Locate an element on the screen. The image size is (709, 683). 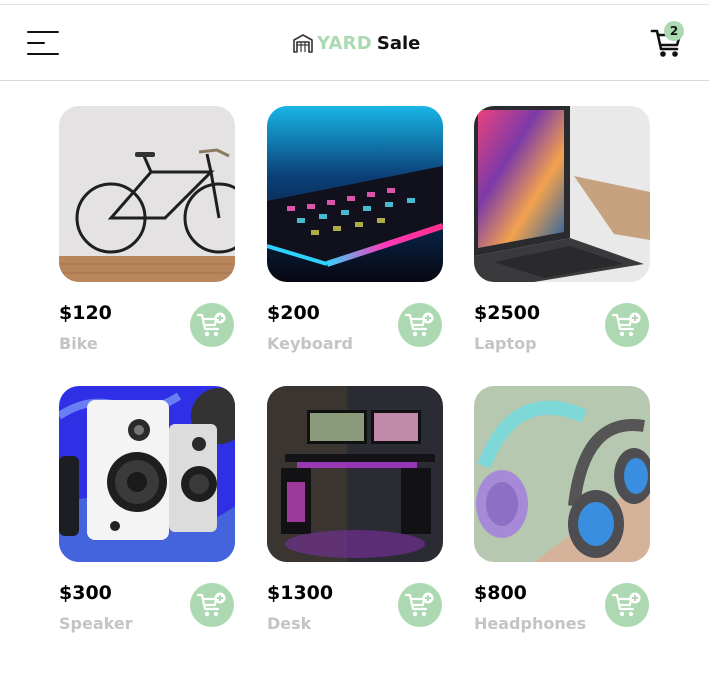
bike-photo is located at coordinates (147, 194).